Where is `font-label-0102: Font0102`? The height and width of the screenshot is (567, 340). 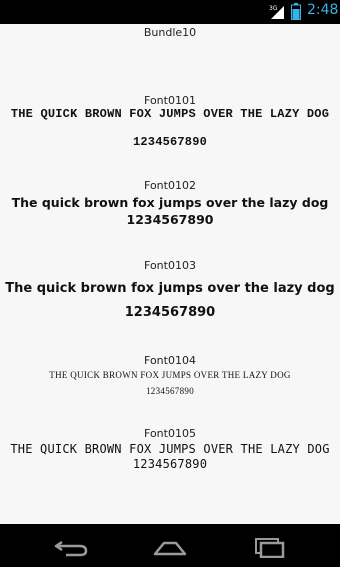
font-label-0102: Font0102 is located at coordinates (170, 185).